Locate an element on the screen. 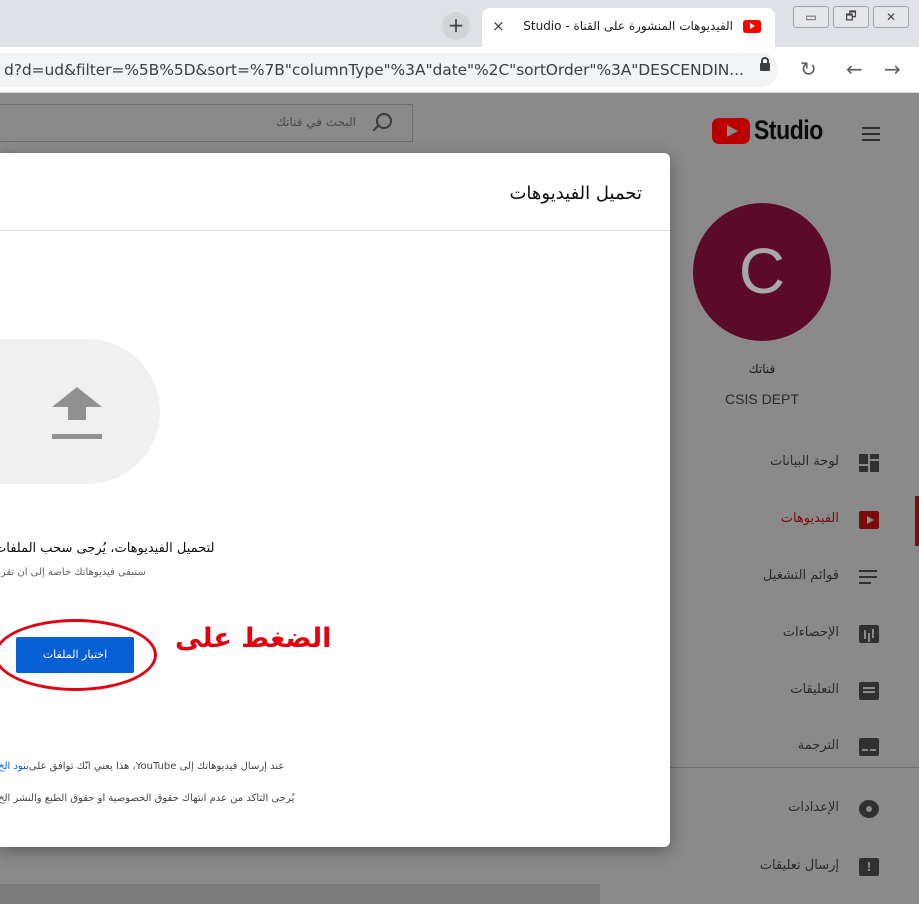 This screenshot has width=919, height=904. sidebar-item-analytics: الإحصاءات is located at coordinates (794, 635).